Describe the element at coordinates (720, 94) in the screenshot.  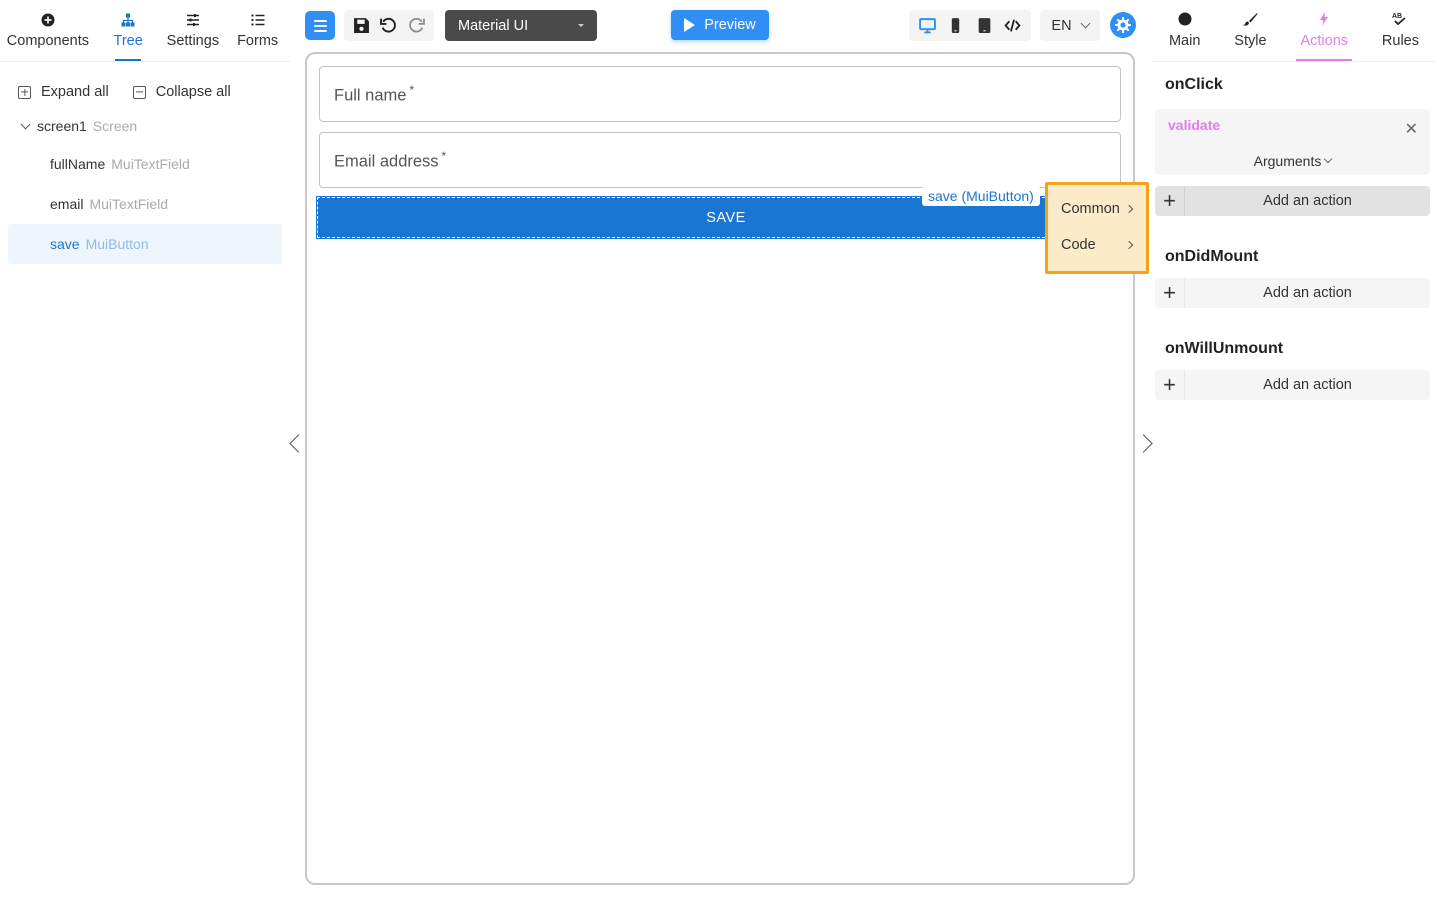
I see `fullname-field: Full name *` at that location.